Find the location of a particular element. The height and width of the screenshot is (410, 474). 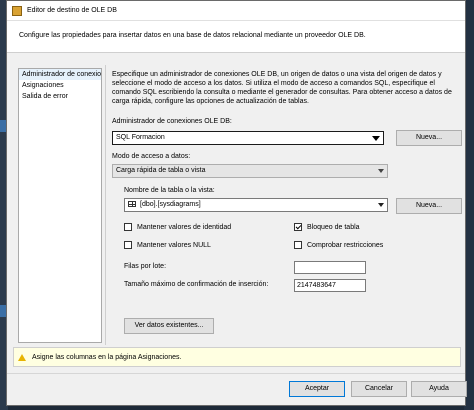

table-name-label: Nombre de la tabla o la vista: is located at coordinates (169, 190).